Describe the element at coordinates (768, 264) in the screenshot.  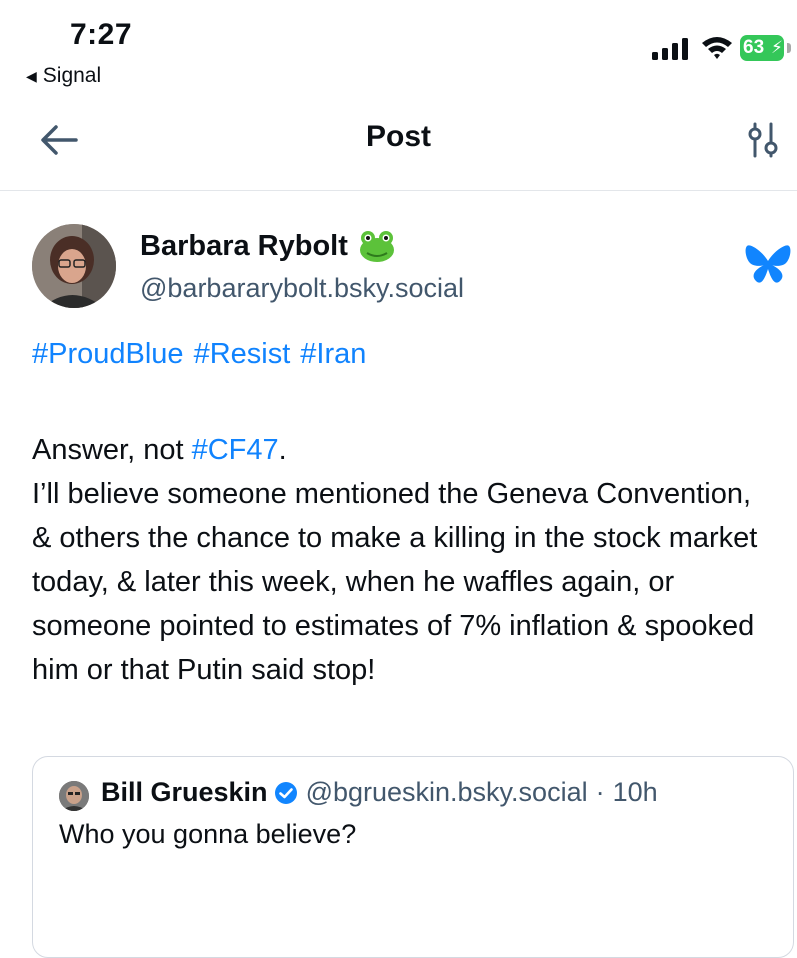
I see `bluesky-butterfly-icon` at that location.